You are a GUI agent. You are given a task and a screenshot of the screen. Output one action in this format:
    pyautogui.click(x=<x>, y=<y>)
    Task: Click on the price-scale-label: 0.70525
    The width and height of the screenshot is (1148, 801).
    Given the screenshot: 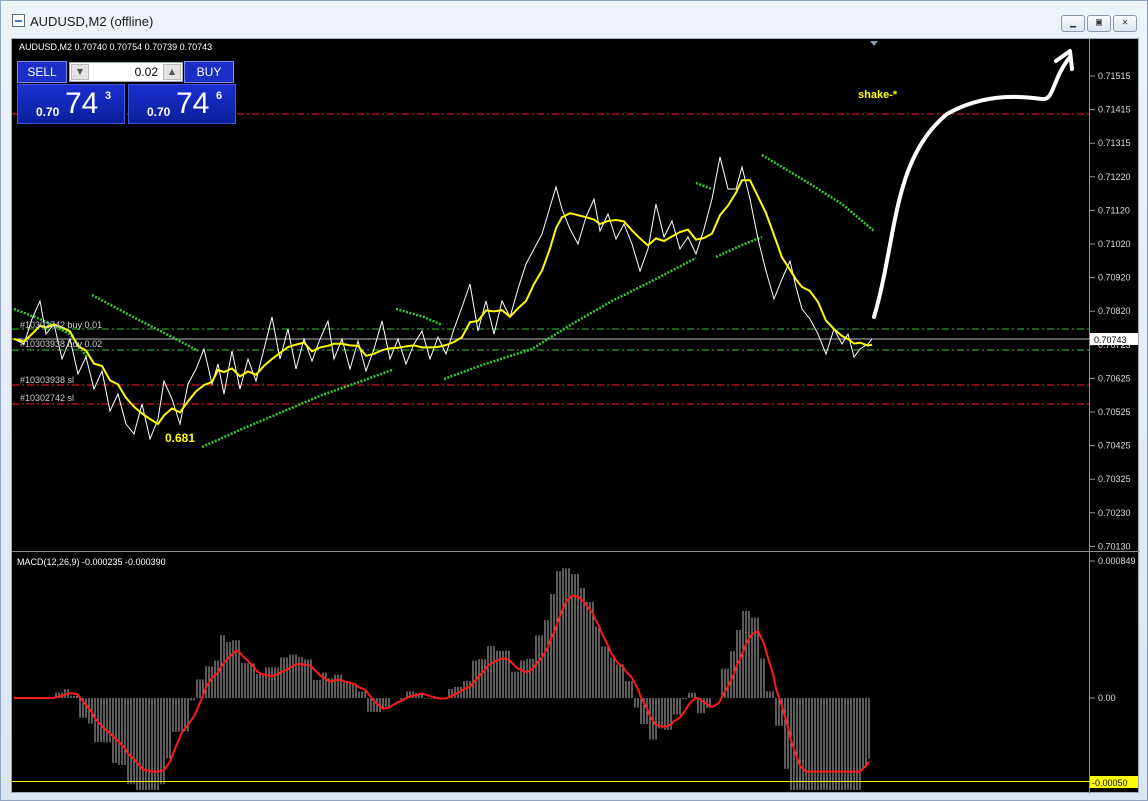 What is the action you would take?
    pyautogui.click(x=1114, y=412)
    